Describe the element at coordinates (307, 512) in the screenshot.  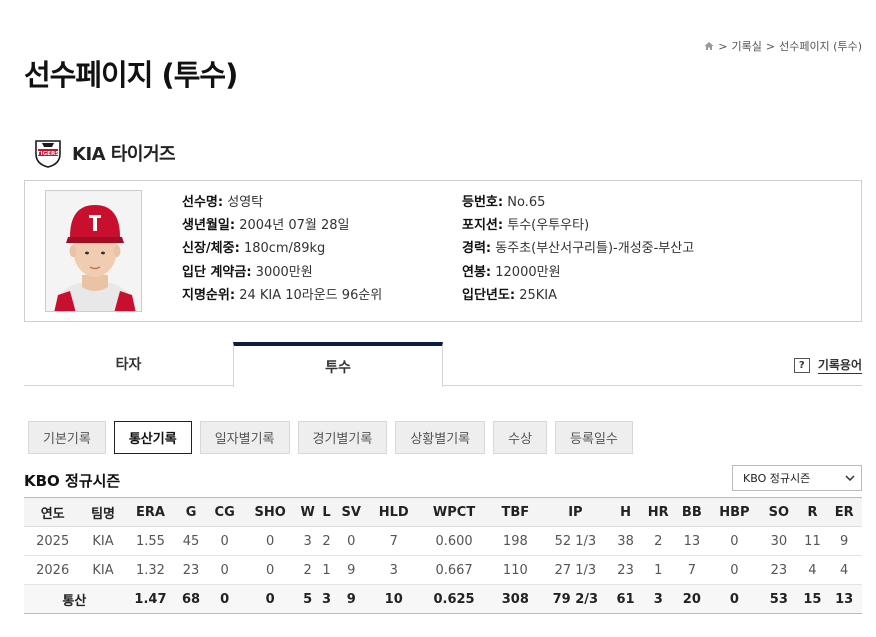
I see `col-header: W` at that location.